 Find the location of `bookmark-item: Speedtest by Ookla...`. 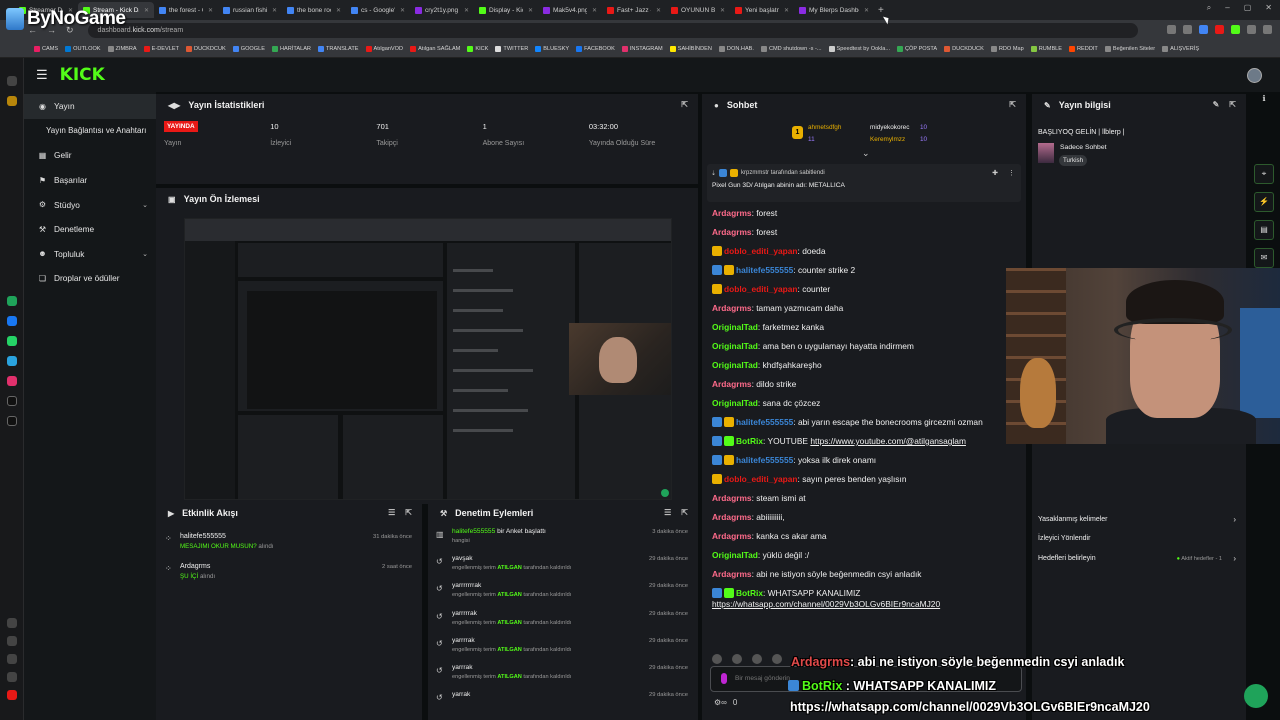

bookmark-item: Speedtest by Ookla... is located at coordinates (859, 49).